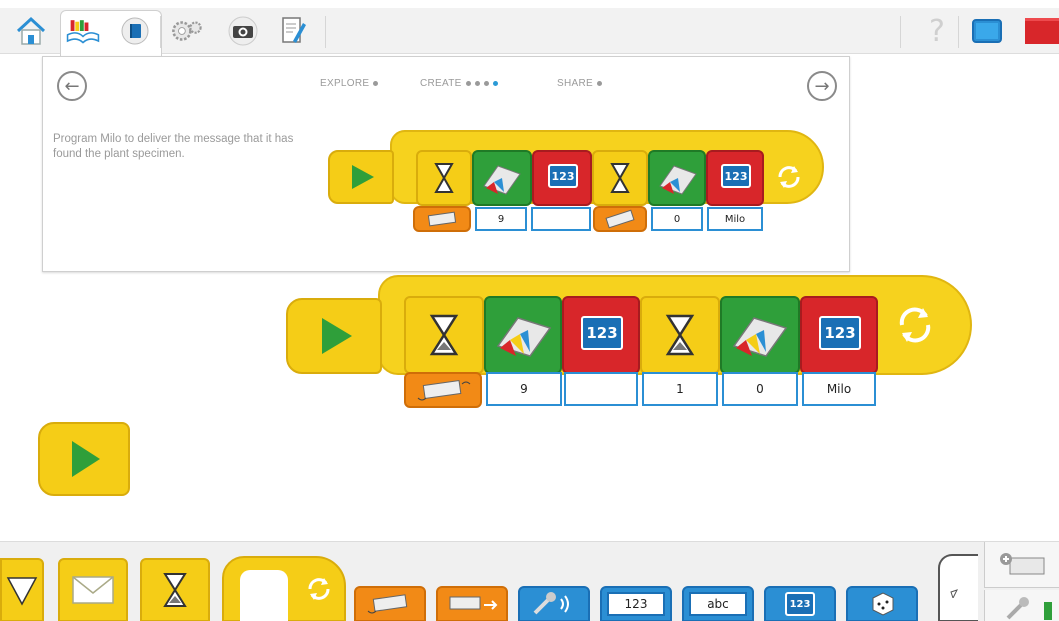 The height and width of the screenshot is (621, 1059). Describe the element at coordinates (575, 83) in the screenshot. I see `step-share-label: SHARE` at that location.